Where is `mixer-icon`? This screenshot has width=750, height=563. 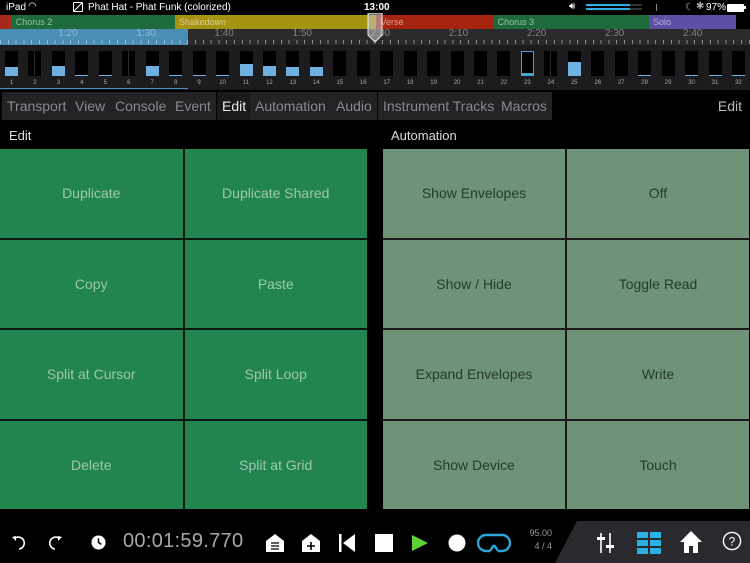
mixer-icon is located at coordinates (606, 543).